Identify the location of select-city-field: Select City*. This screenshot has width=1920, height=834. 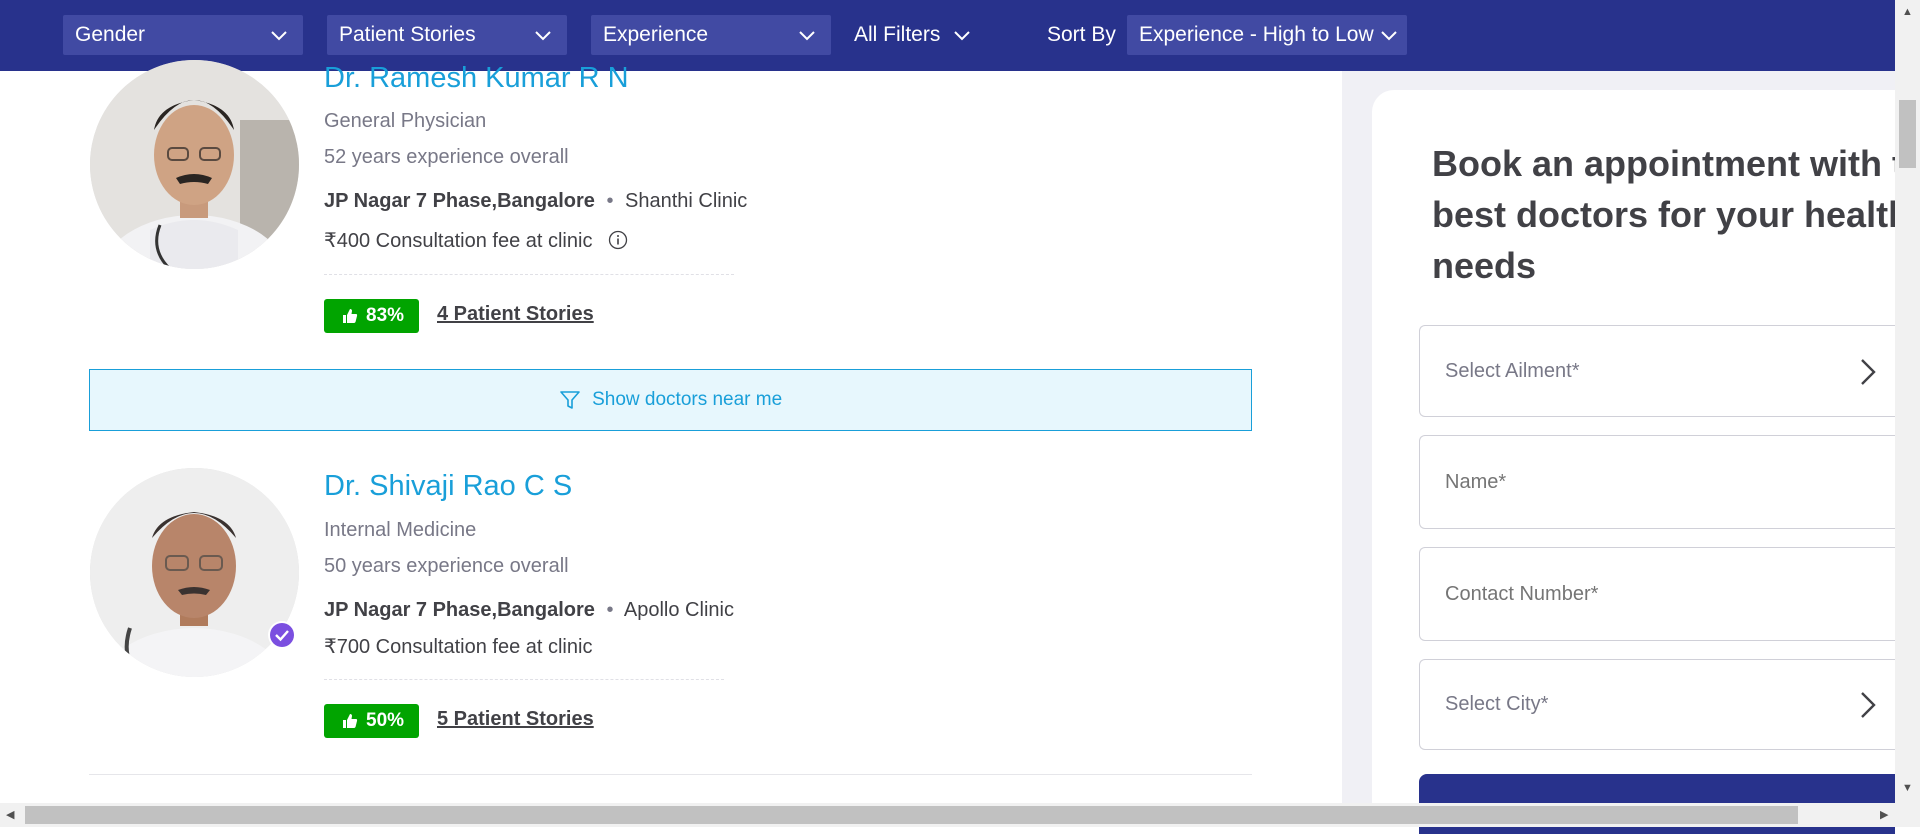
(1657, 704).